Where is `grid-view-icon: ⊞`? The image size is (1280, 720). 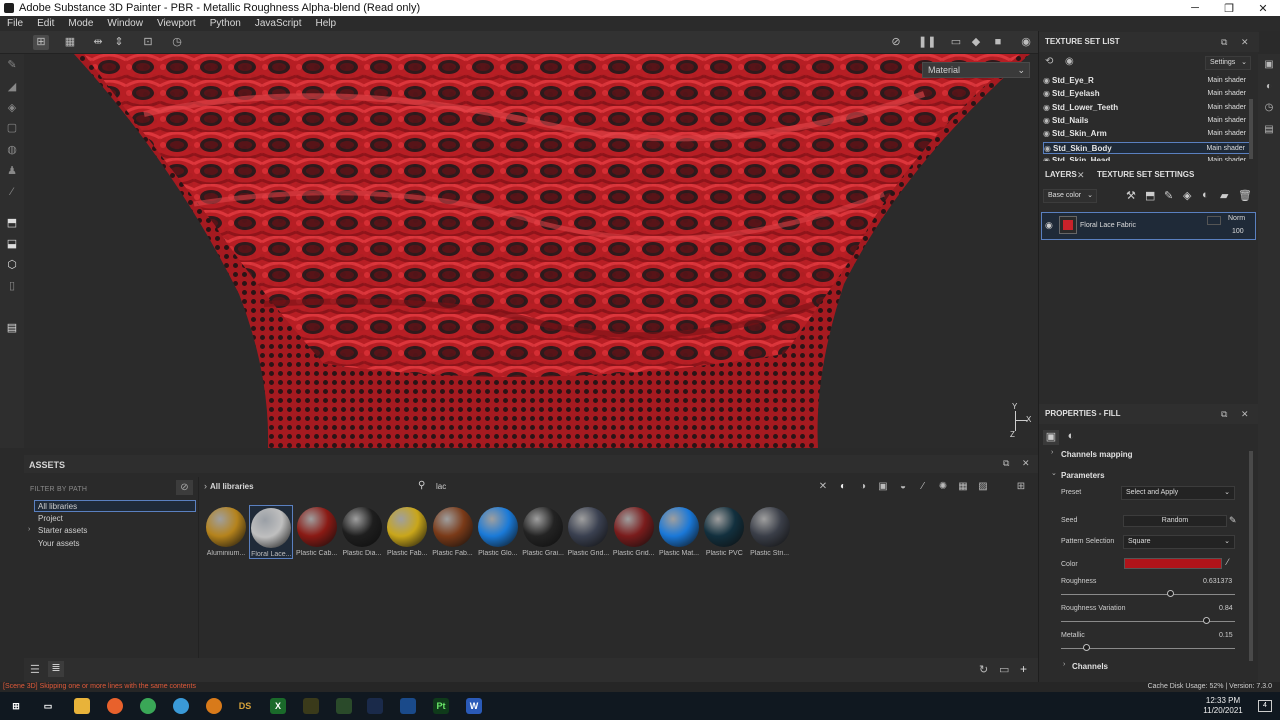 grid-view-icon: ⊞ is located at coordinates (41, 42).